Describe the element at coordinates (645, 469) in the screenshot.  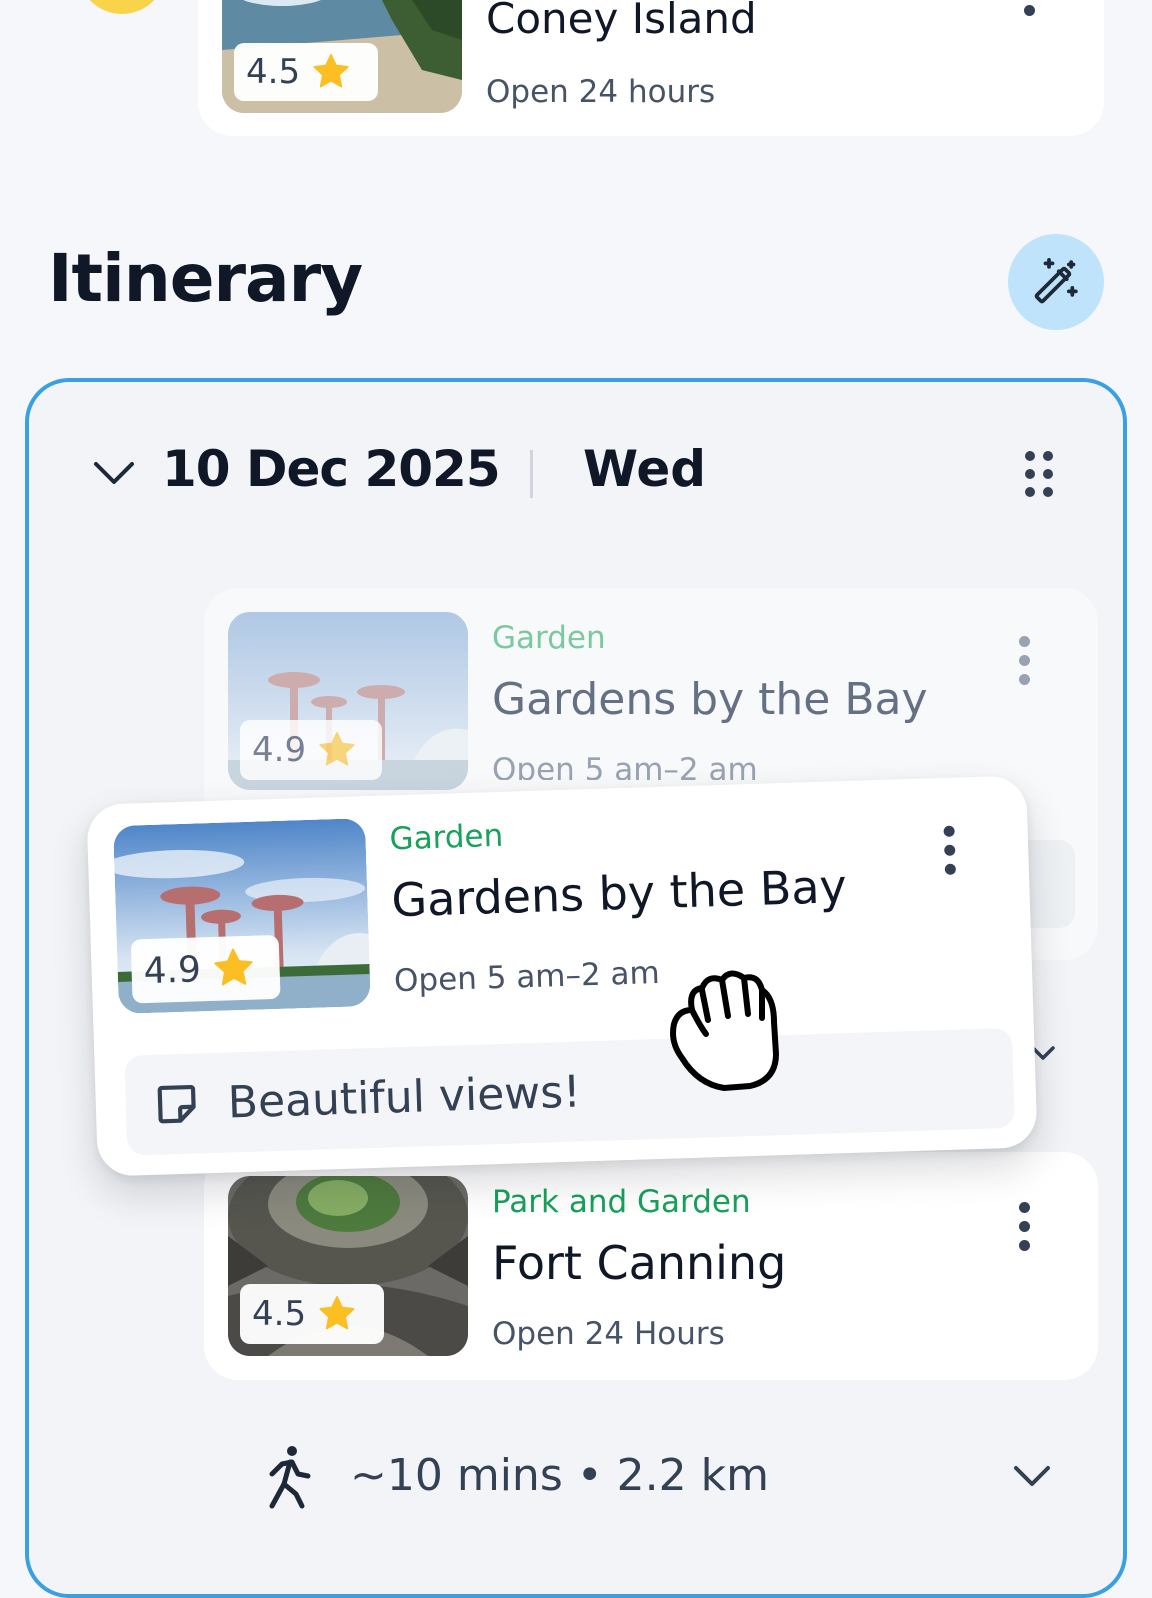
I see `day-weekday: Wed` at that location.